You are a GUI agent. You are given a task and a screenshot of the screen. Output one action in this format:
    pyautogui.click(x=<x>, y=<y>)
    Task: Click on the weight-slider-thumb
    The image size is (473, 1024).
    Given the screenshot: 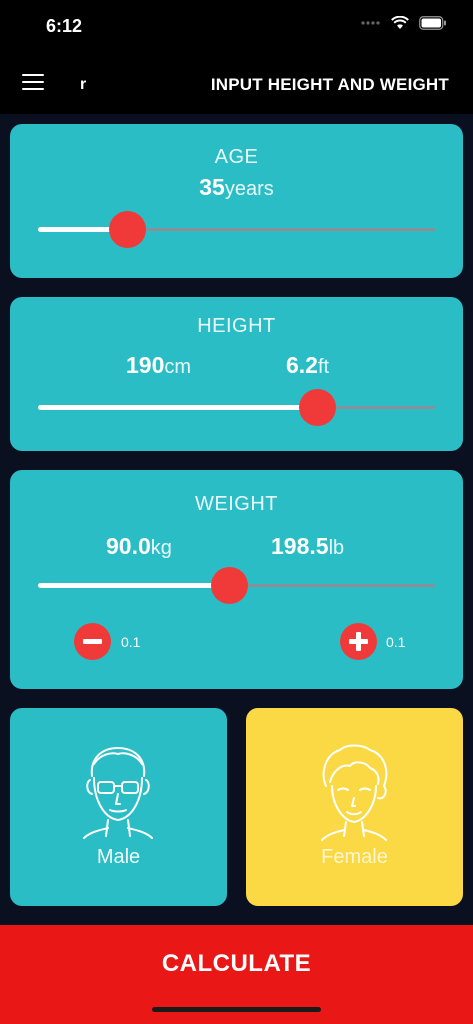 What is the action you would take?
    pyautogui.click(x=229, y=585)
    